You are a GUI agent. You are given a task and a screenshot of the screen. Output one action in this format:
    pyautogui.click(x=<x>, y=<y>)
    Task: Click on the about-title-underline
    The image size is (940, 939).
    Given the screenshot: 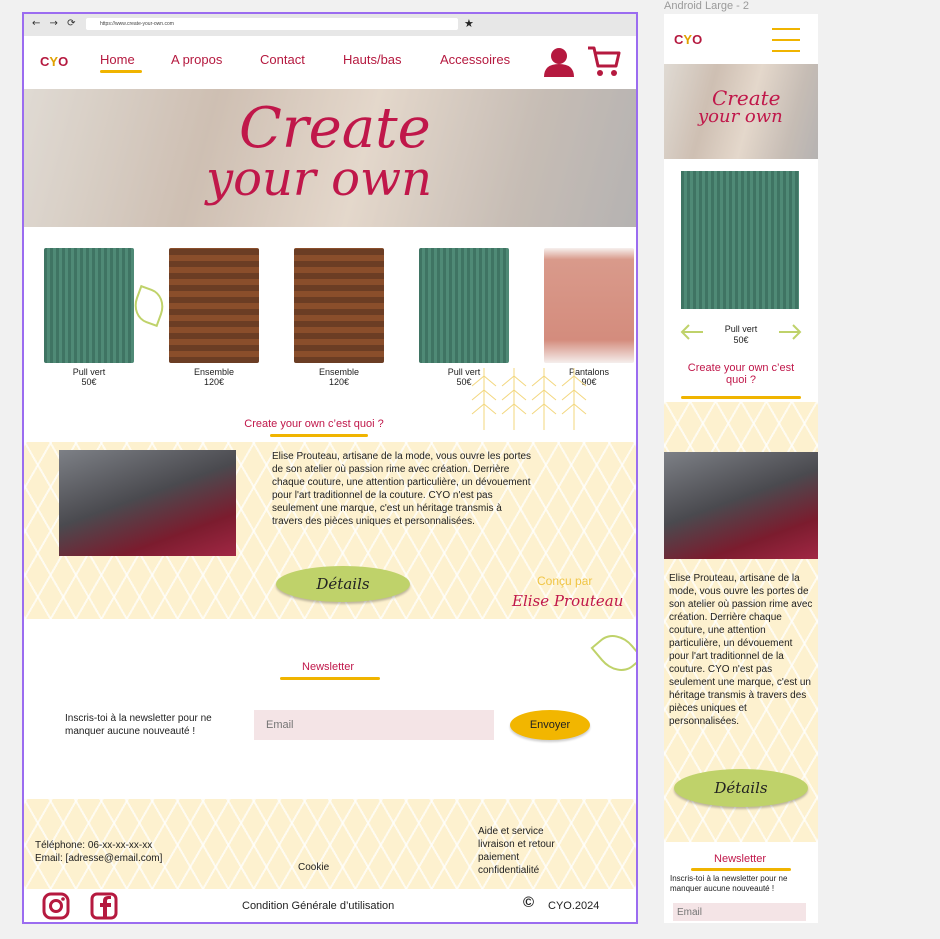 What is the action you would take?
    pyautogui.click(x=319, y=435)
    